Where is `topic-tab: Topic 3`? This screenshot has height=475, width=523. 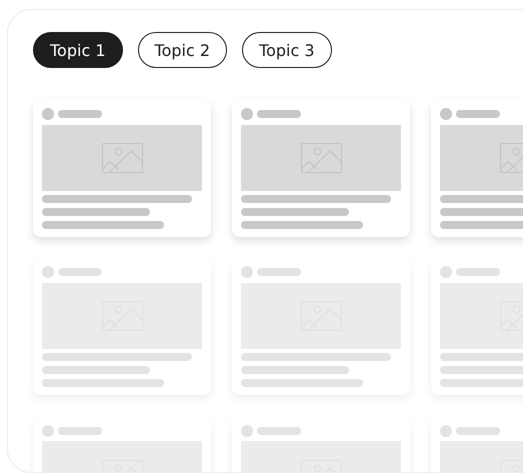
topic-tab: Topic 3 is located at coordinates (287, 50).